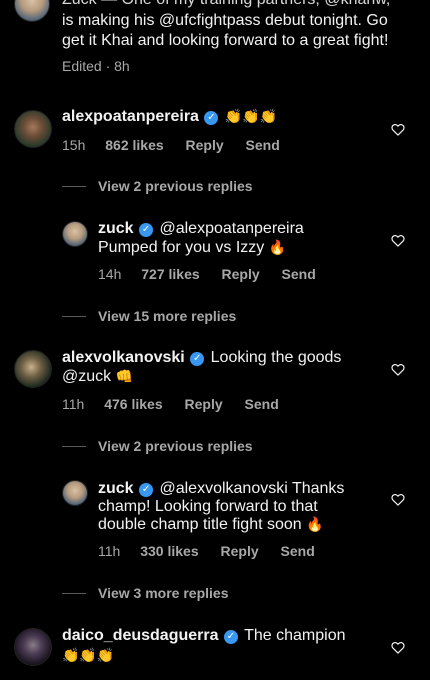 Image resolution: width=430 pixels, height=680 pixels. I want to click on reply-line: double champ title fight soon 🔥, so click(211, 525).